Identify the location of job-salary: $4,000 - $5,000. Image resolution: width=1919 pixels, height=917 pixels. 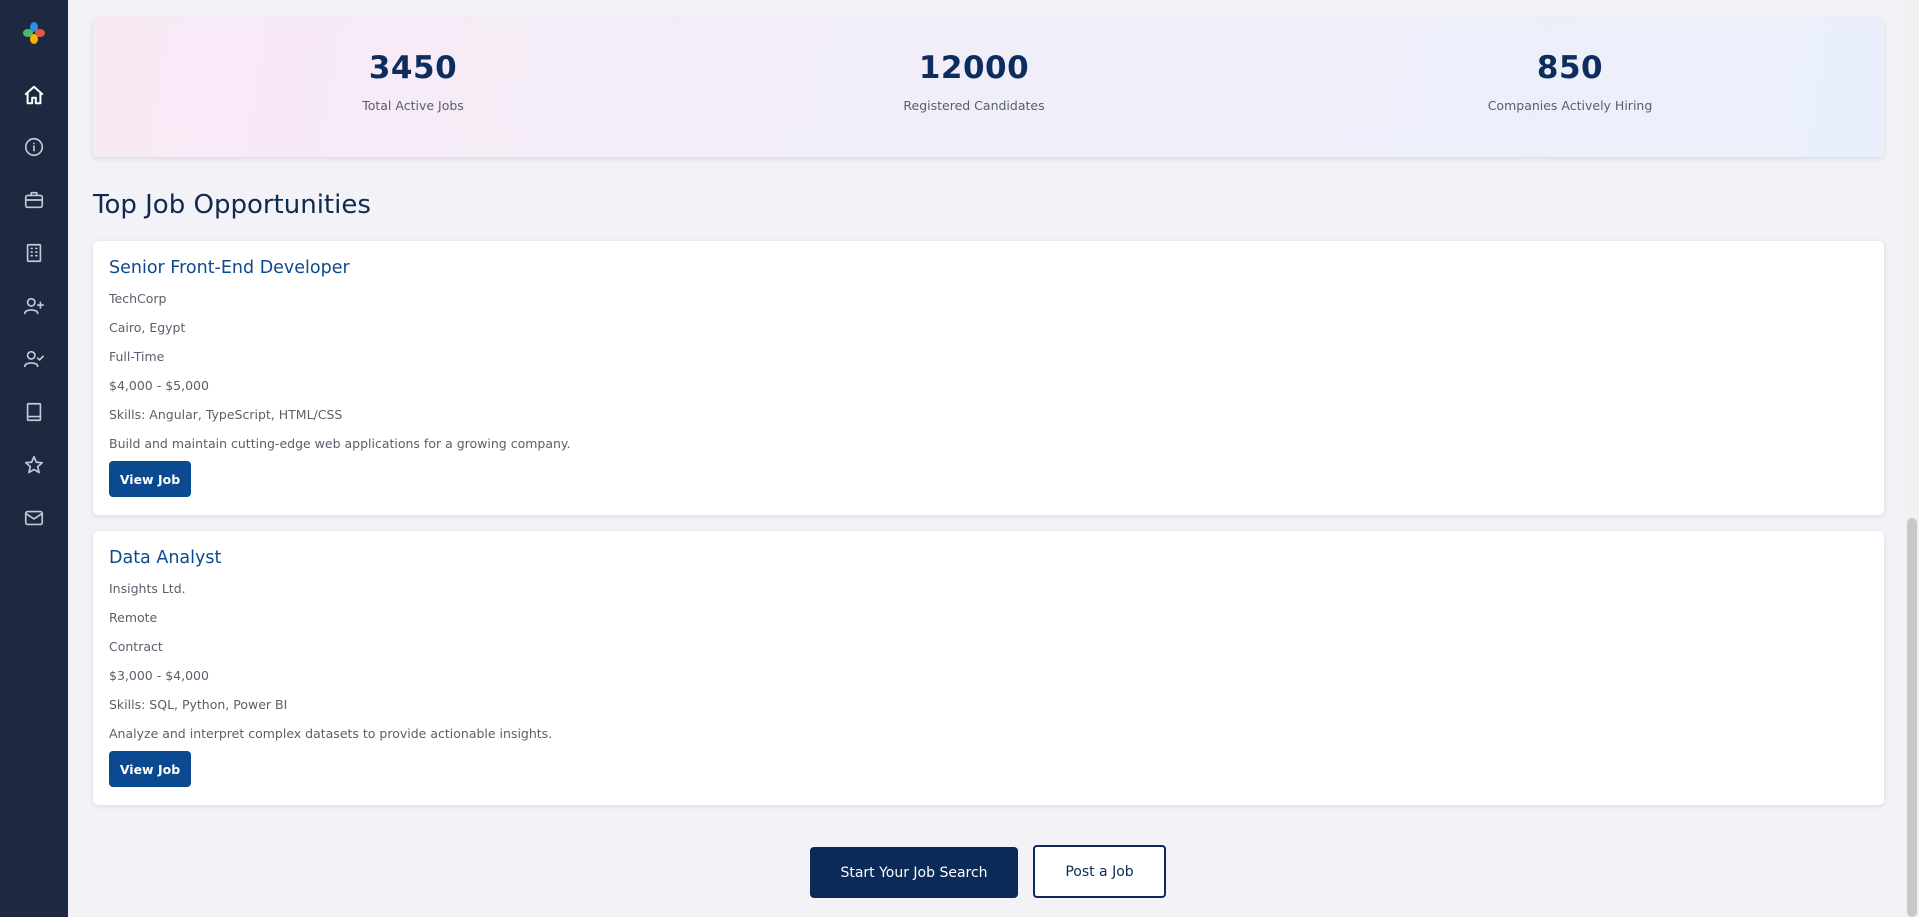
(159, 385).